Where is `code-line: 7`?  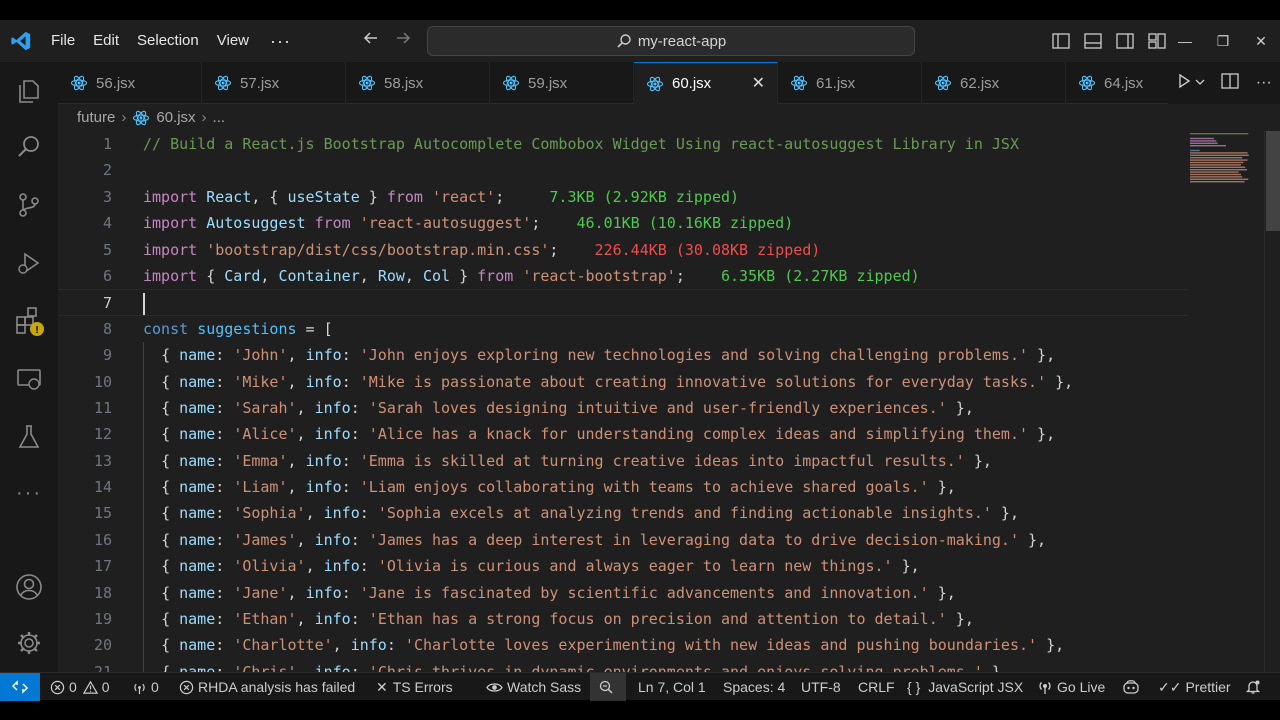 code-line: 7 is located at coordinates (623, 302).